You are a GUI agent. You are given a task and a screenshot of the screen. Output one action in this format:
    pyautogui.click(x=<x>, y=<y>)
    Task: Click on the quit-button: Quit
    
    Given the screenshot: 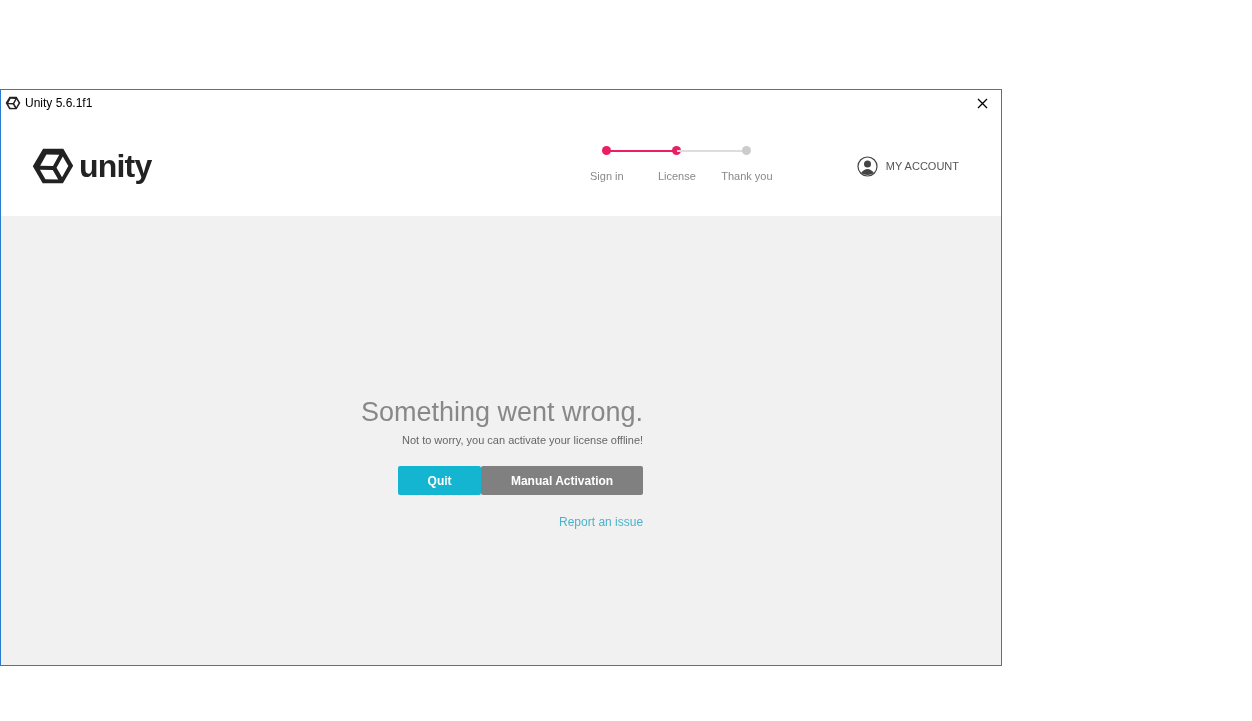 What is the action you would take?
    pyautogui.click(x=440, y=481)
    